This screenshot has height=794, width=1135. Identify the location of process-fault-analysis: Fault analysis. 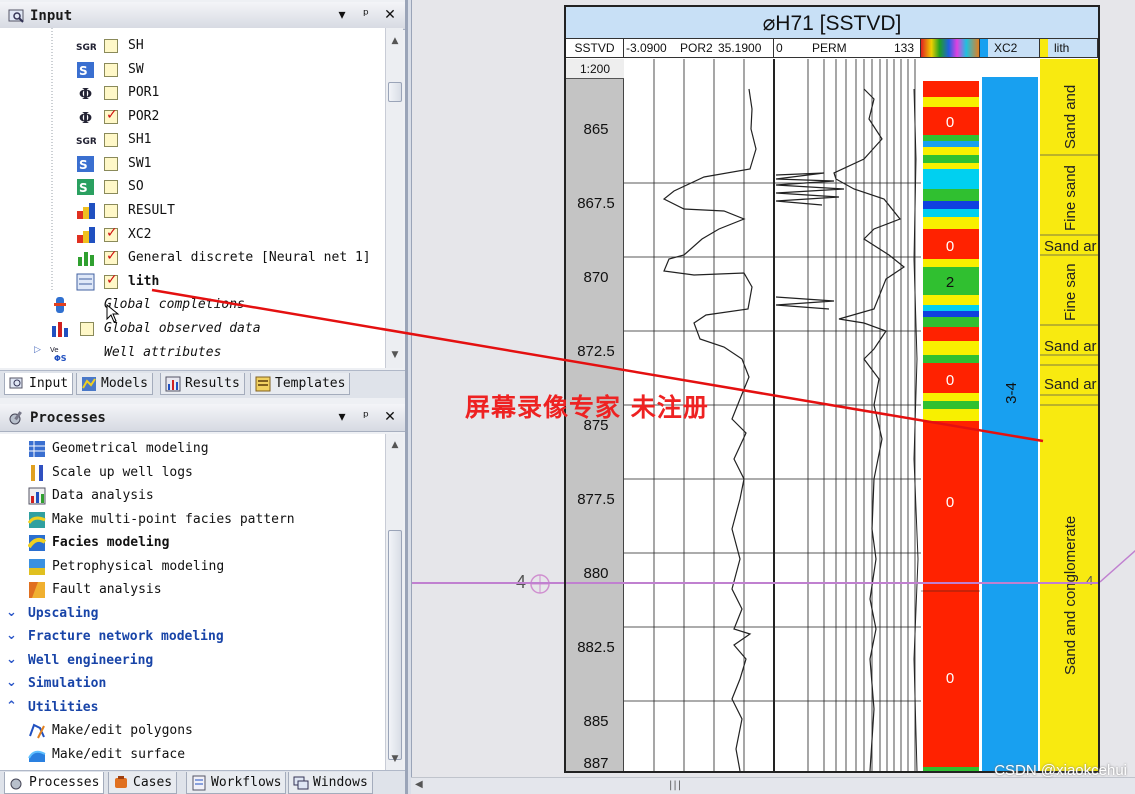
(190, 590).